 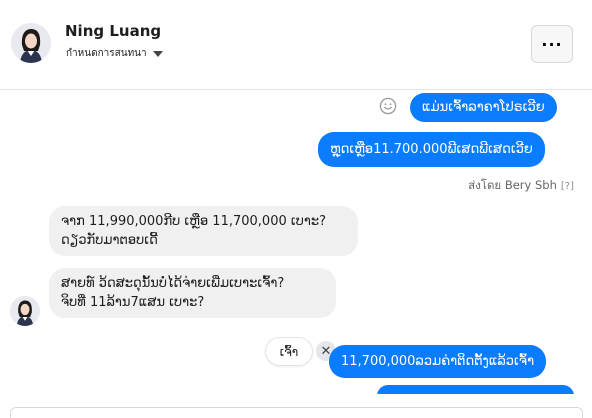 What do you see at coordinates (388, 106) in the screenshot?
I see `smile-icon` at bounding box center [388, 106].